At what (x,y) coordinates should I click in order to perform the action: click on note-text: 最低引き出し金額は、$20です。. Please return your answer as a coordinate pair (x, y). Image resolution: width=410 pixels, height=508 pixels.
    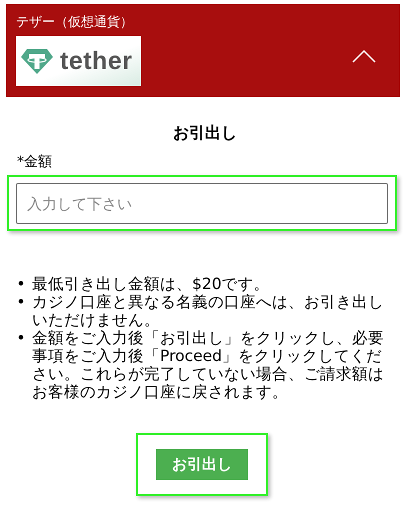
    Looking at the image, I should click on (151, 284).